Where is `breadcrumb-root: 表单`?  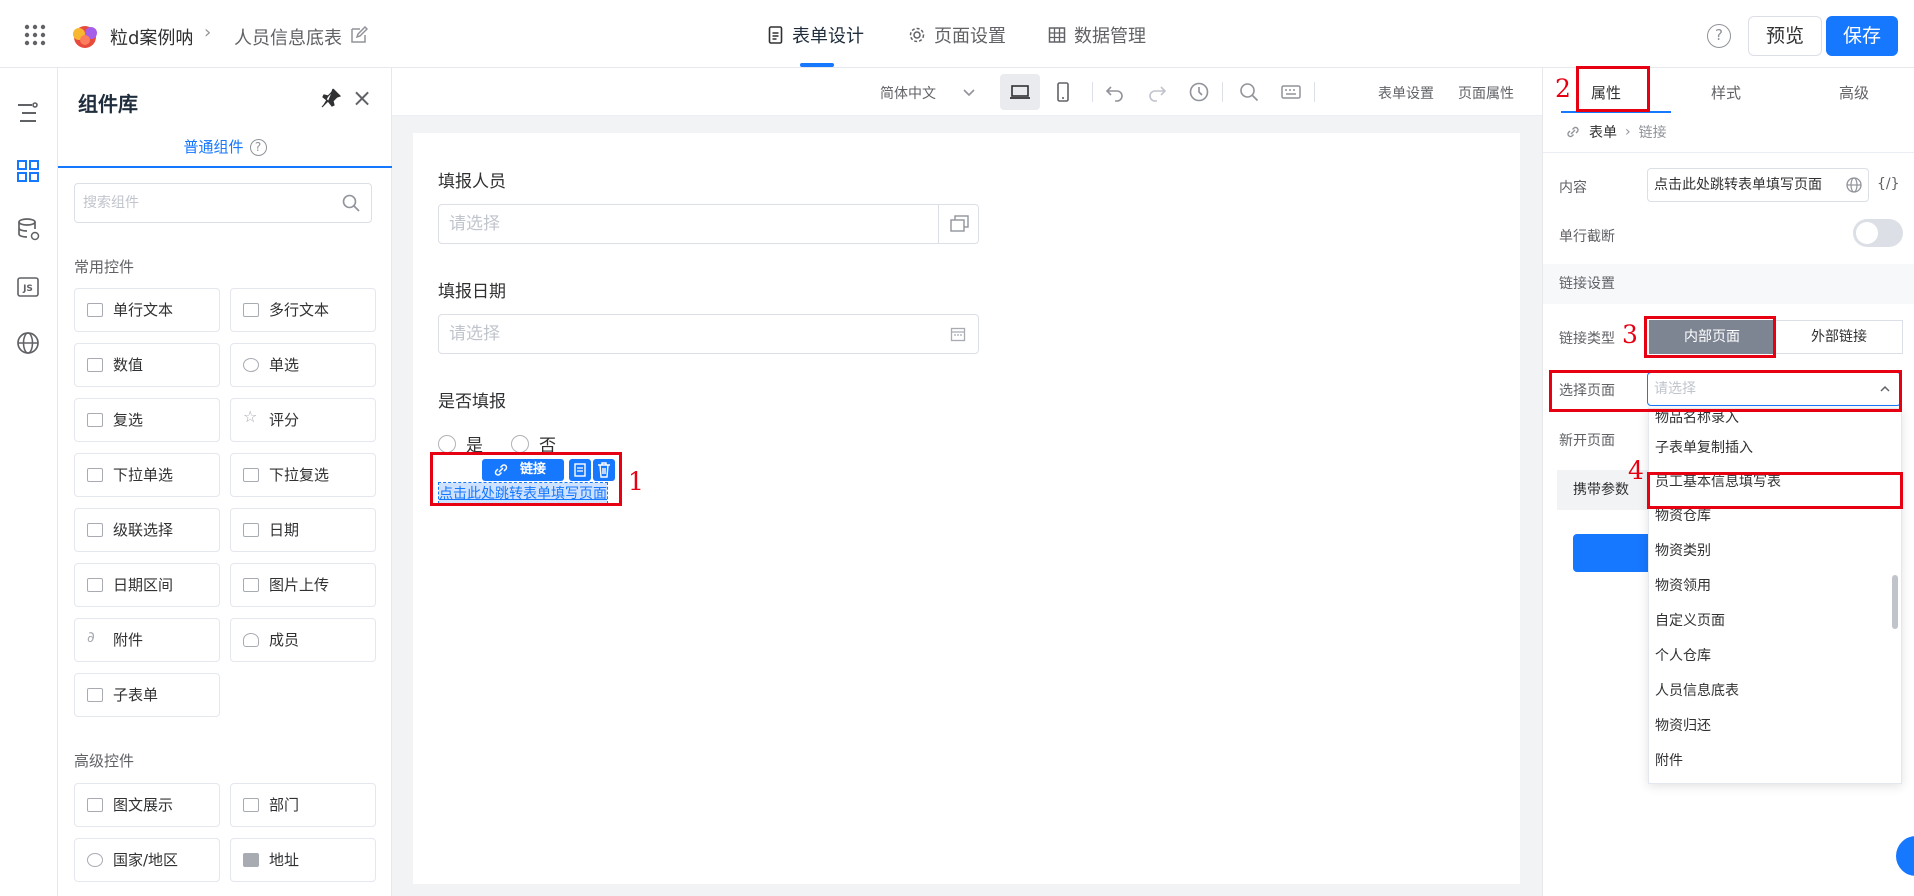
breadcrumb-root: 表单 is located at coordinates (1603, 132).